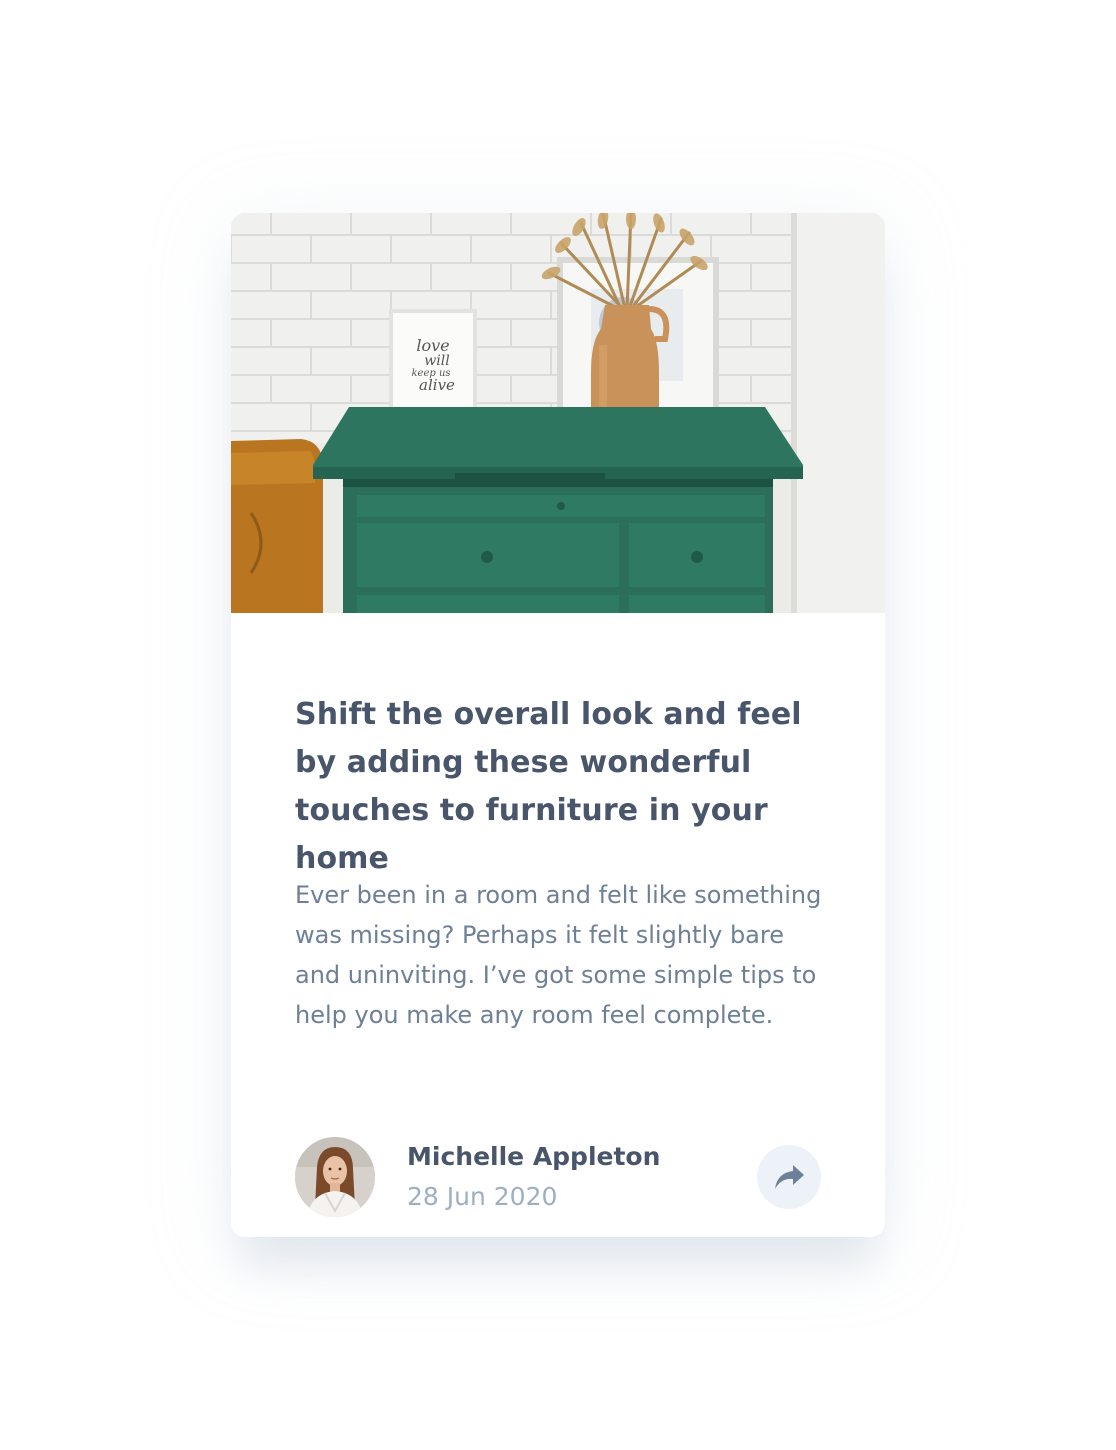 The height and width of the screenshot is (1450, 1116). I want to click on share-icon, so click(789, 1177).